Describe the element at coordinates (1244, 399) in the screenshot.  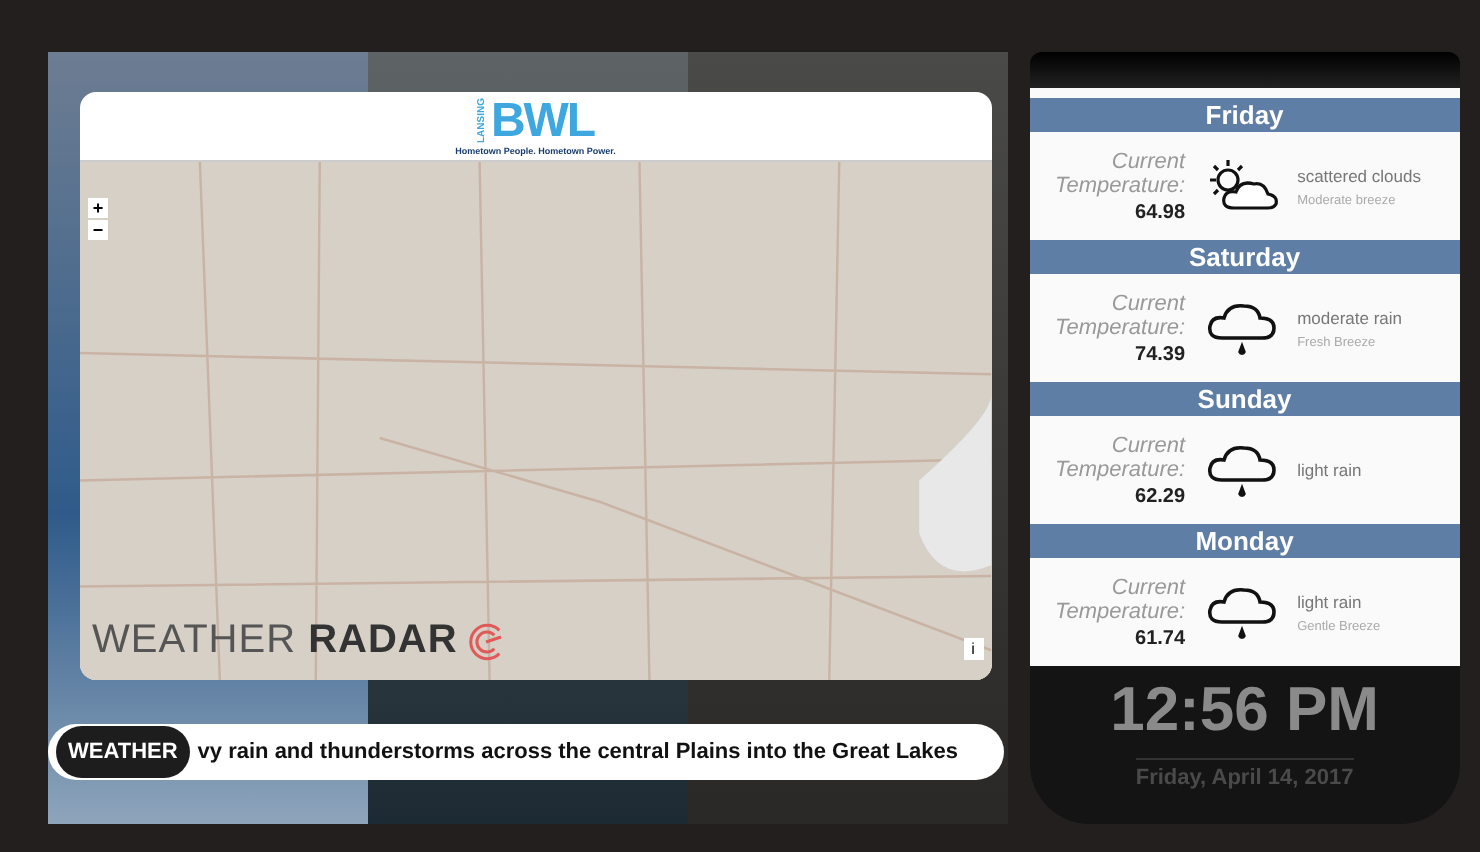
I see `day-header: Sunday` at that location.